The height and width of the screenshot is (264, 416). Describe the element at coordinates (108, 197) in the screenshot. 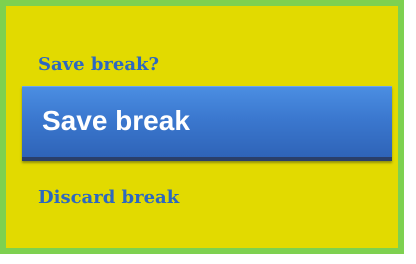

I see `discard-break-button: Discard break` at that location.